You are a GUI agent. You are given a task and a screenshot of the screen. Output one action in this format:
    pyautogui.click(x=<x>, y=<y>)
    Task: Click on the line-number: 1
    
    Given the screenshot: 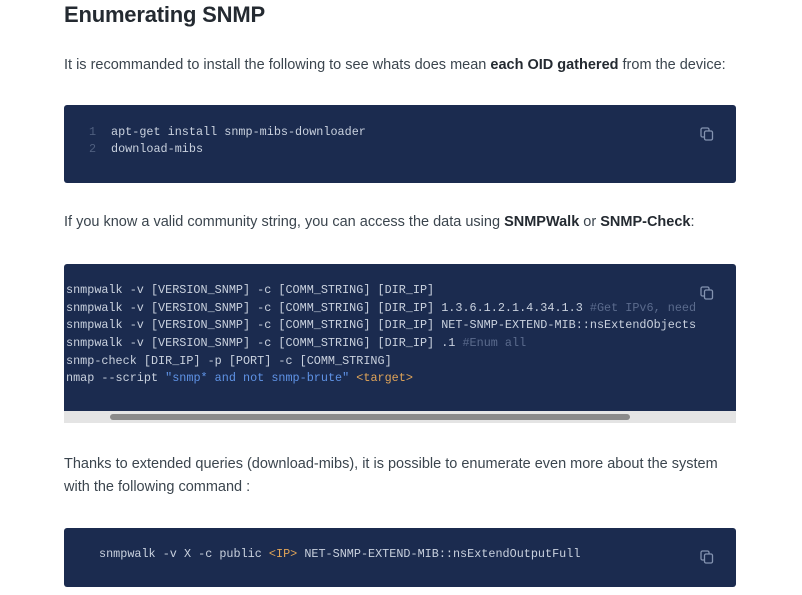 What is the action you would take?
    pyautogui.click(x=93, y=132)
    